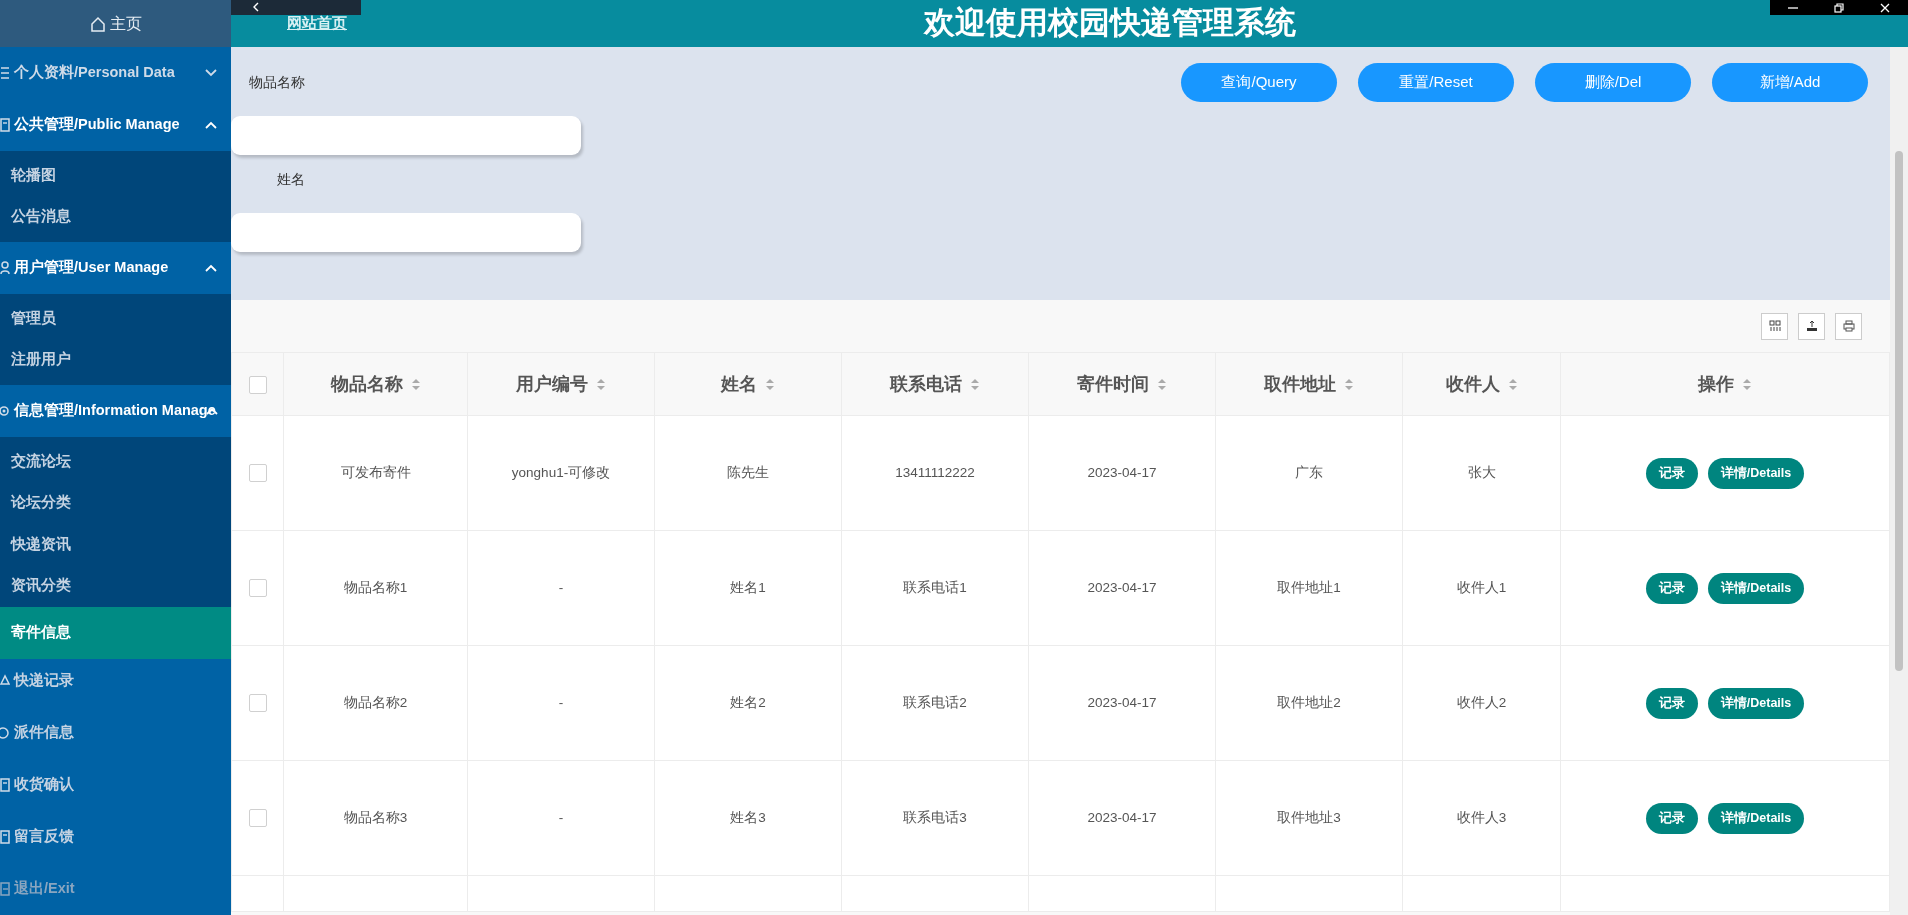 The width and height of the screenshot is (1908, 915). I want to click on sidebar-group: 个人资料/Personal Data, so click(115, 73).